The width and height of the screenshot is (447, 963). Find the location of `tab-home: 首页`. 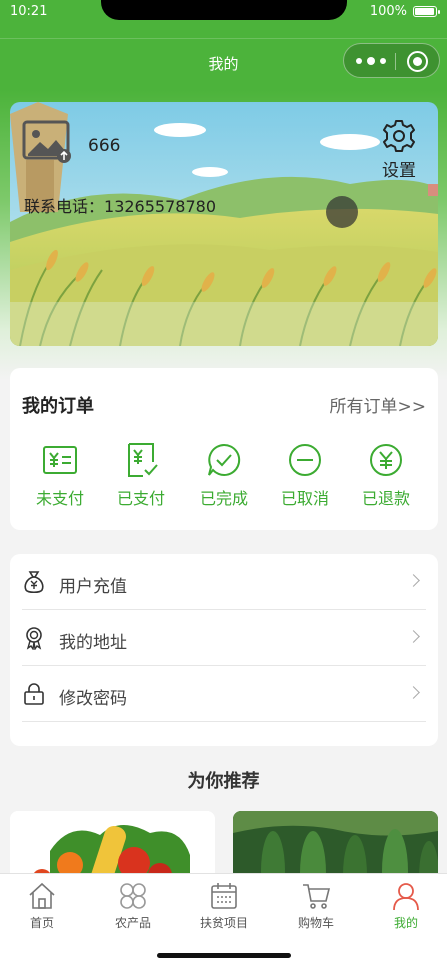

tab-home: 首页 is located at coordinates (42, 906).